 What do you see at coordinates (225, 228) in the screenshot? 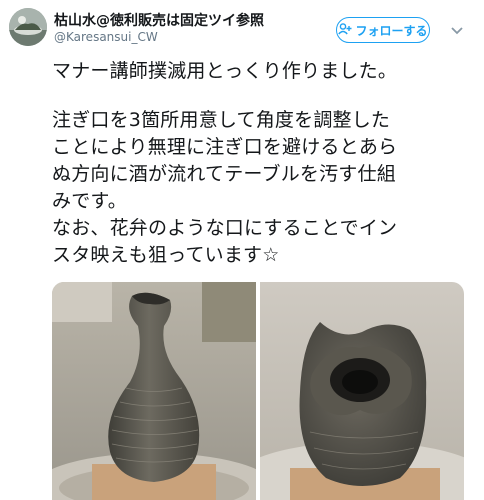
I see `tweet-text-line: なお、花弁のような口にすることでイン` at bounding box center [225, 228].